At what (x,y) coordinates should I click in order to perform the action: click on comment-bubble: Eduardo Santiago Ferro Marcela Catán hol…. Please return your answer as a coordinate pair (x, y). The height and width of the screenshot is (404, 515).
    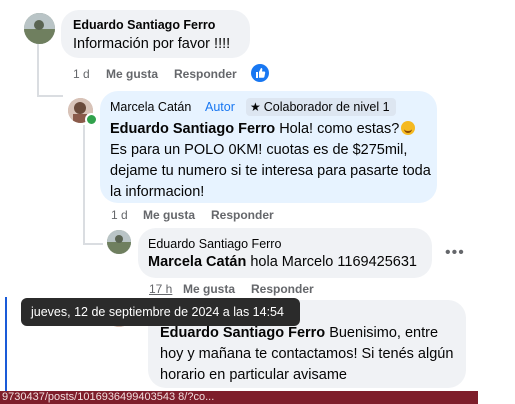
    Looking at the image, I should click on (285, 253).